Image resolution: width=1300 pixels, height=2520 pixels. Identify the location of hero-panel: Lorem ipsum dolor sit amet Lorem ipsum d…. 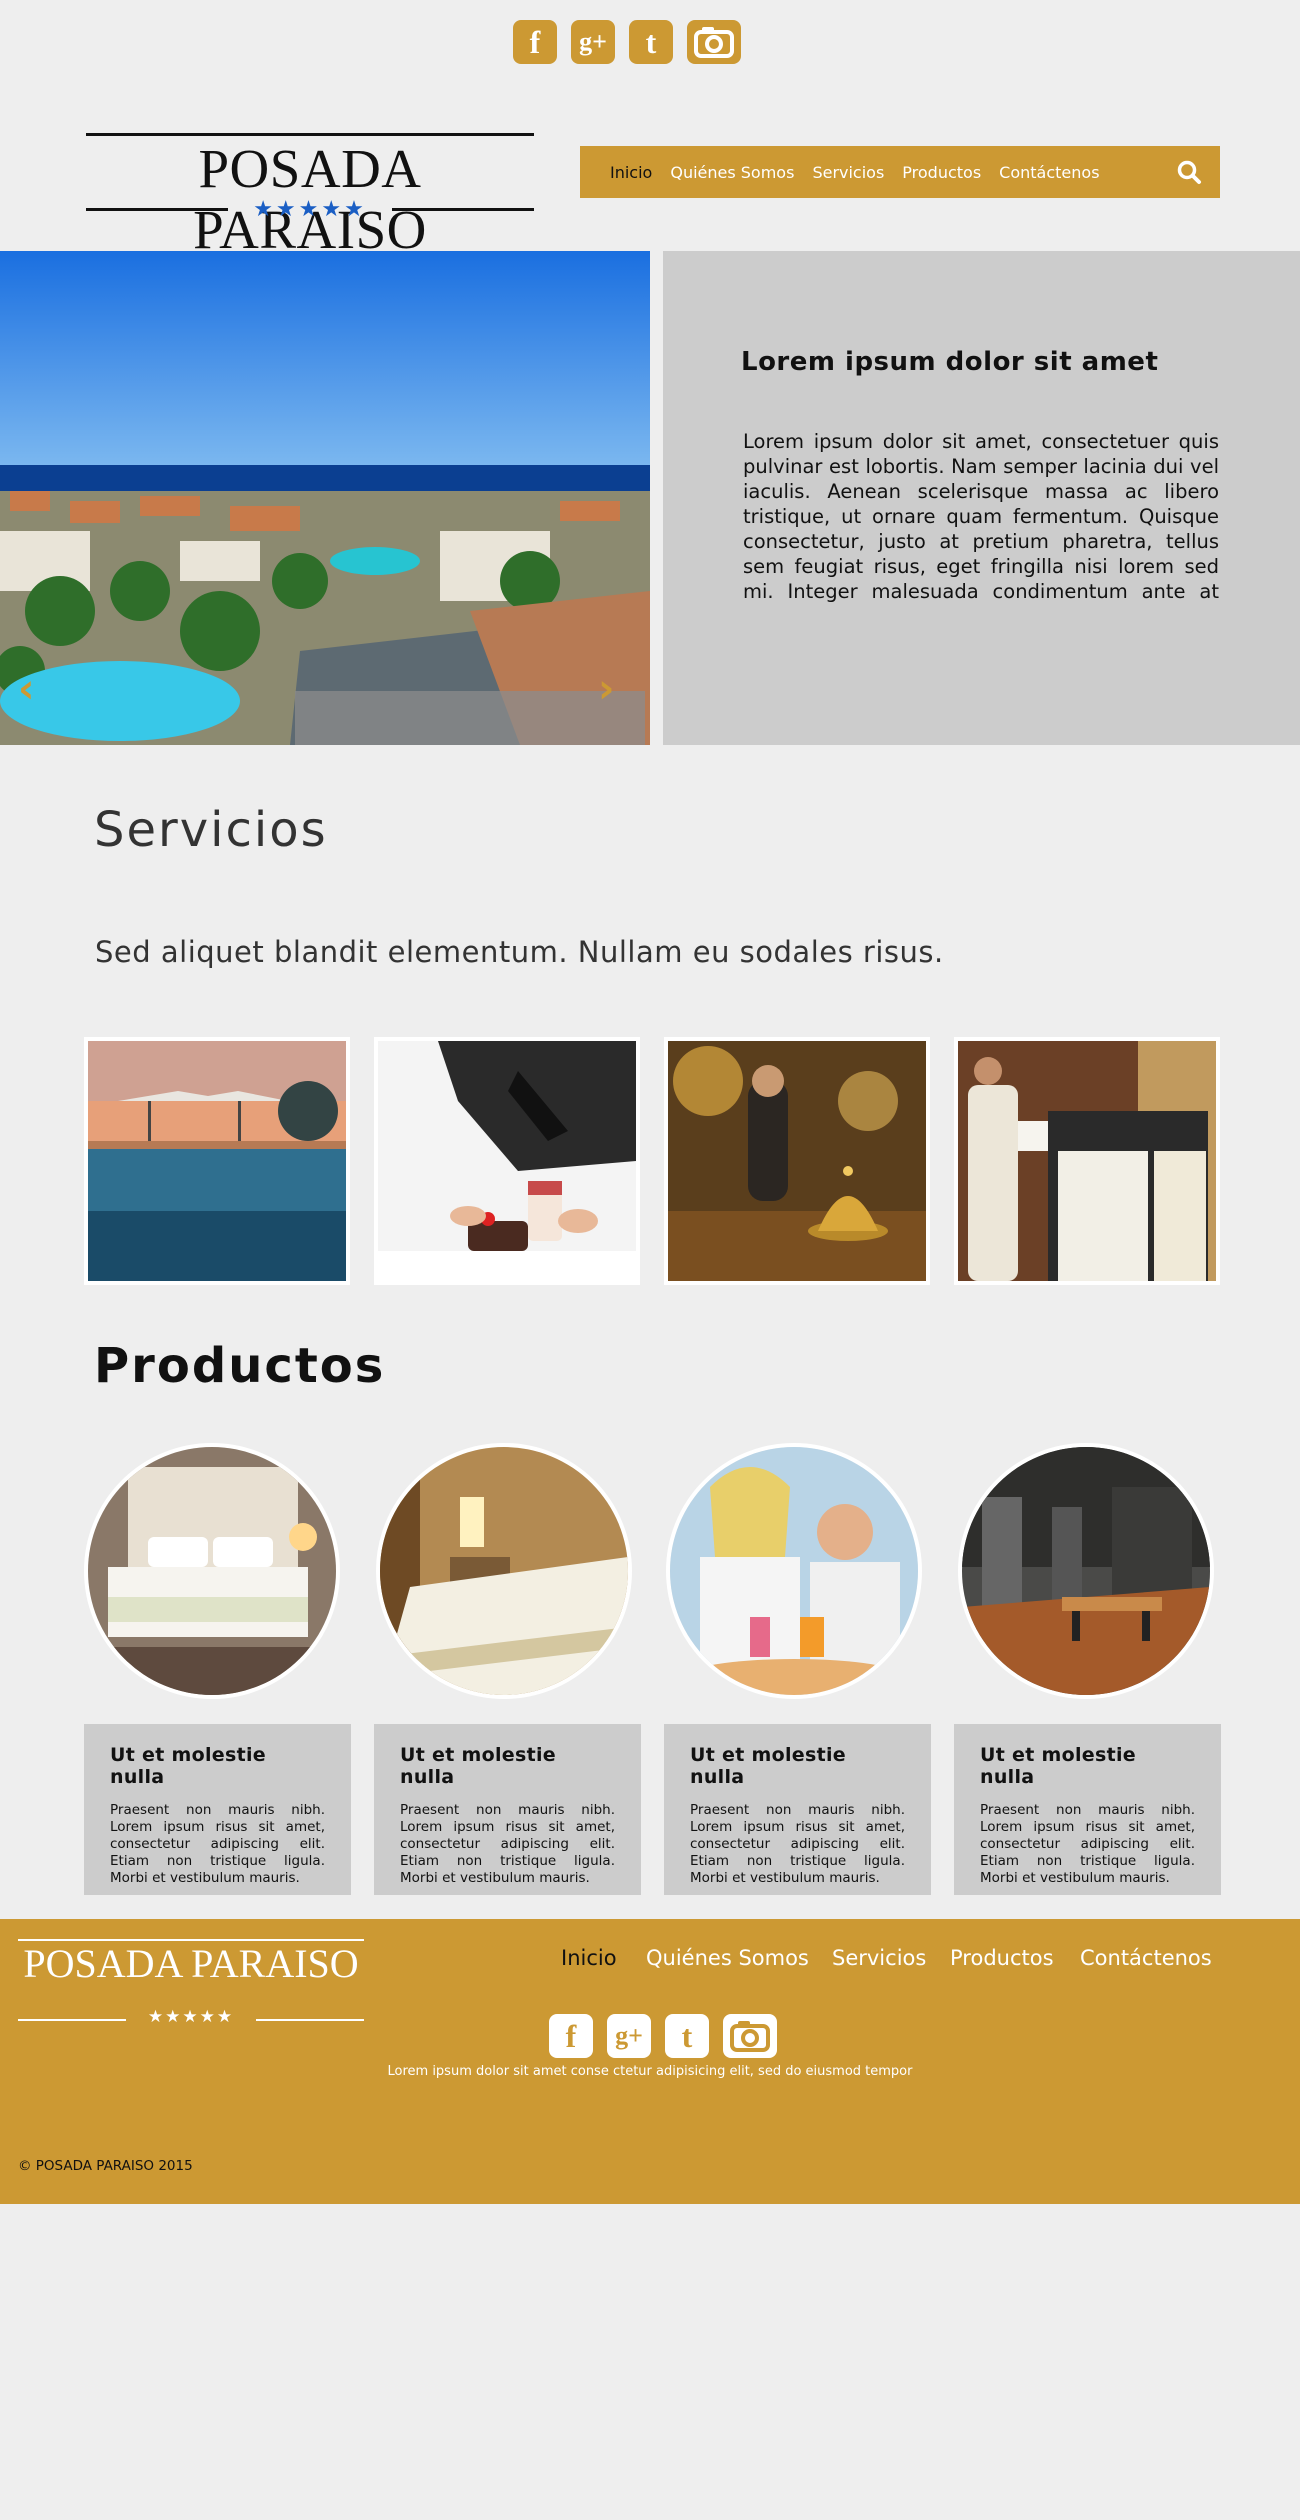
(981, 498).